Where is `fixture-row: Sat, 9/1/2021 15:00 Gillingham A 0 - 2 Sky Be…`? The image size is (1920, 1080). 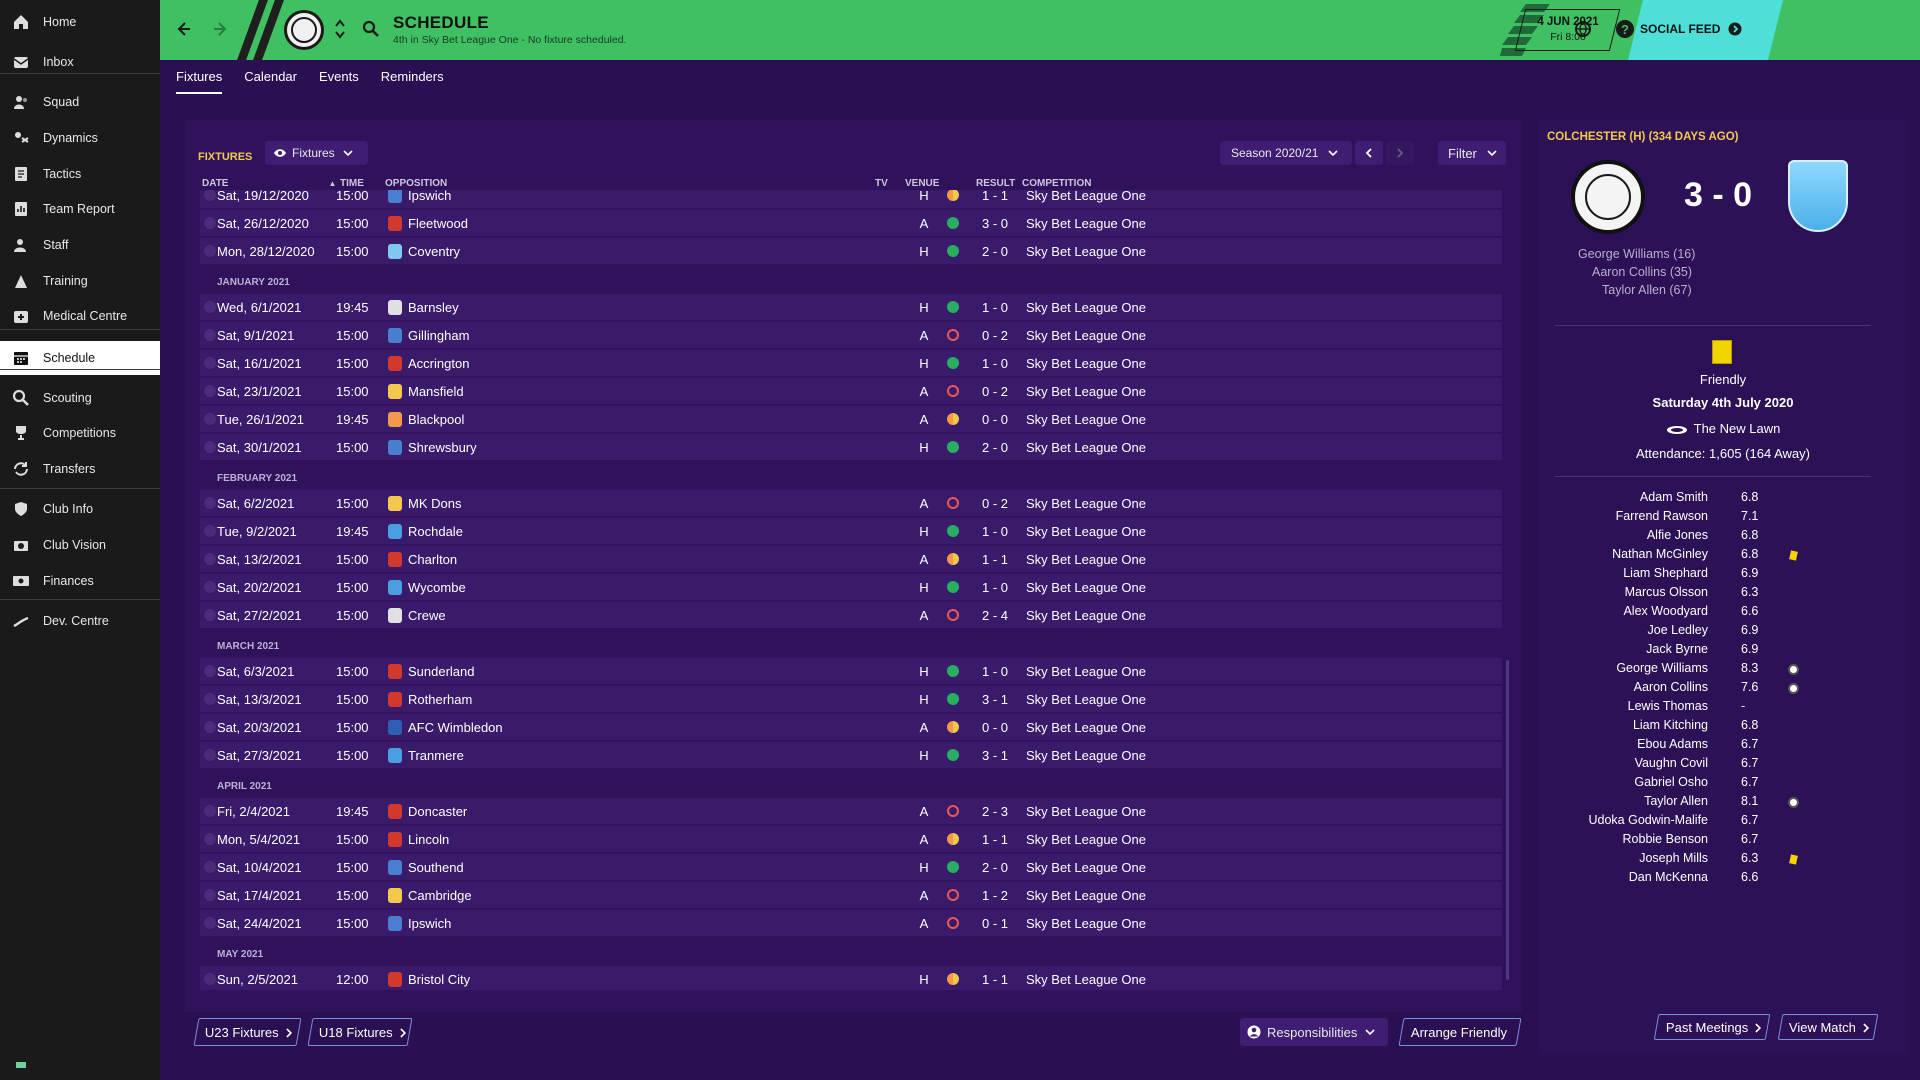 fixture-row: Sat, 9/1/2021 15:00 Gillingham A 0 - 2 Sky Be… is located at coordinates (851, 335).